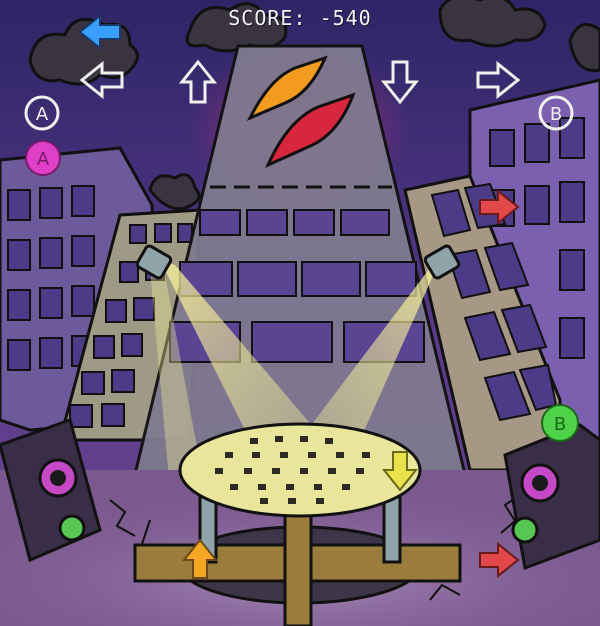 The height and width of the screenshot is (626, 600). I want to click on score-display: SCORE: -540, so click(300, 18).